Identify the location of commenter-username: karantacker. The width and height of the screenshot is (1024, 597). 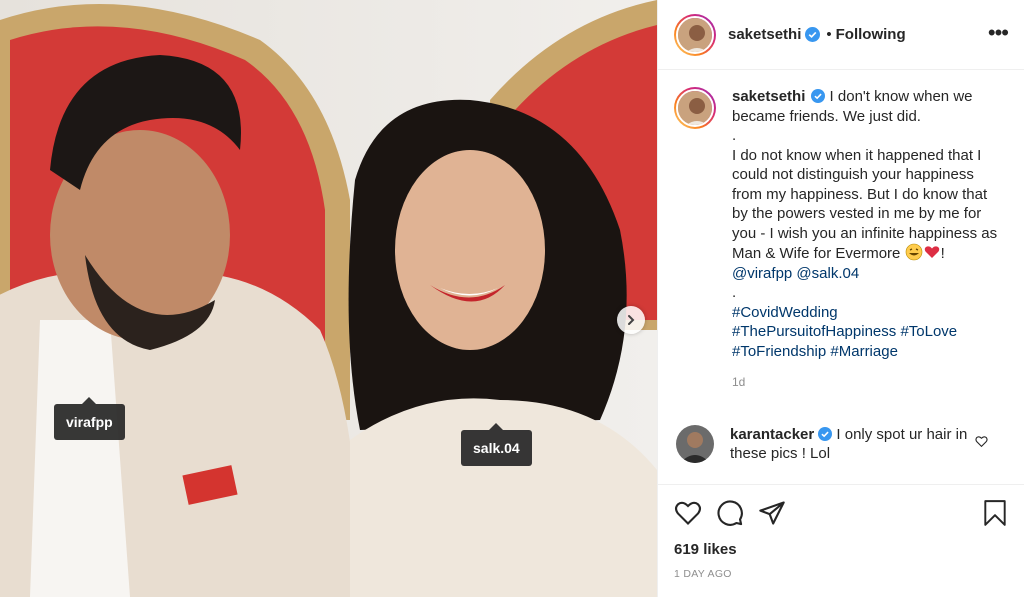
(772, 434).